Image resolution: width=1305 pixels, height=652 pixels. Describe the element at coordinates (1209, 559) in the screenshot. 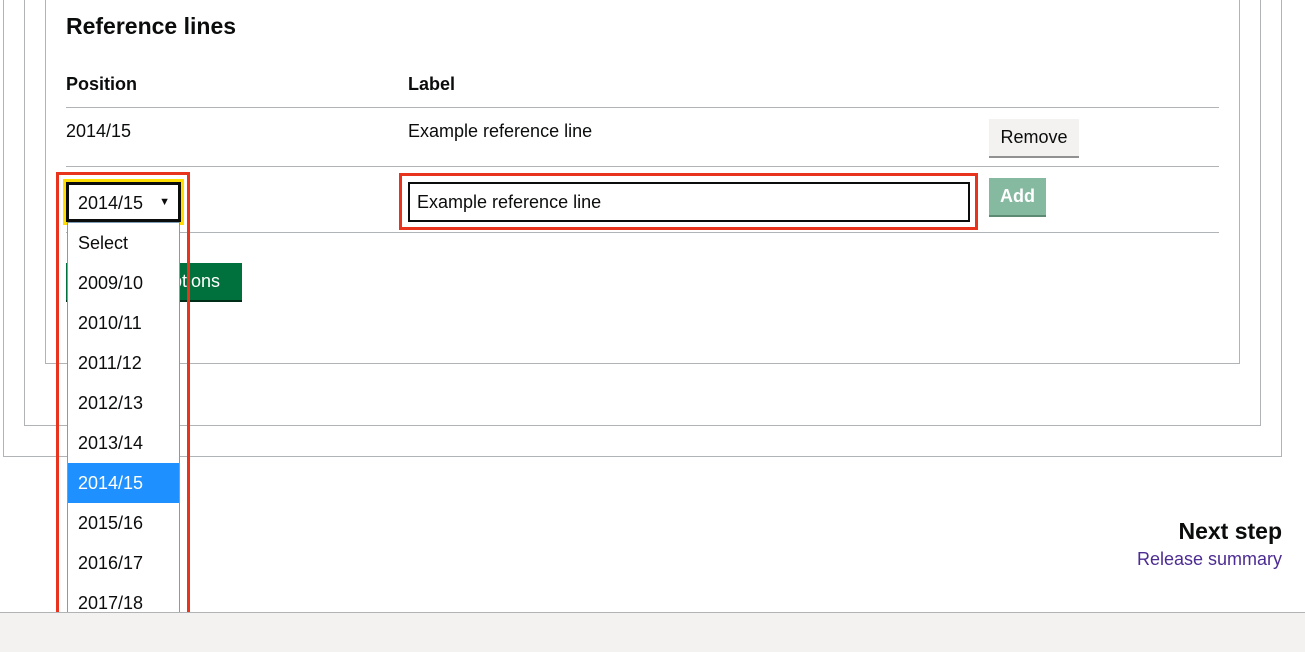

I see `next-step-link: Release summary` at that location.